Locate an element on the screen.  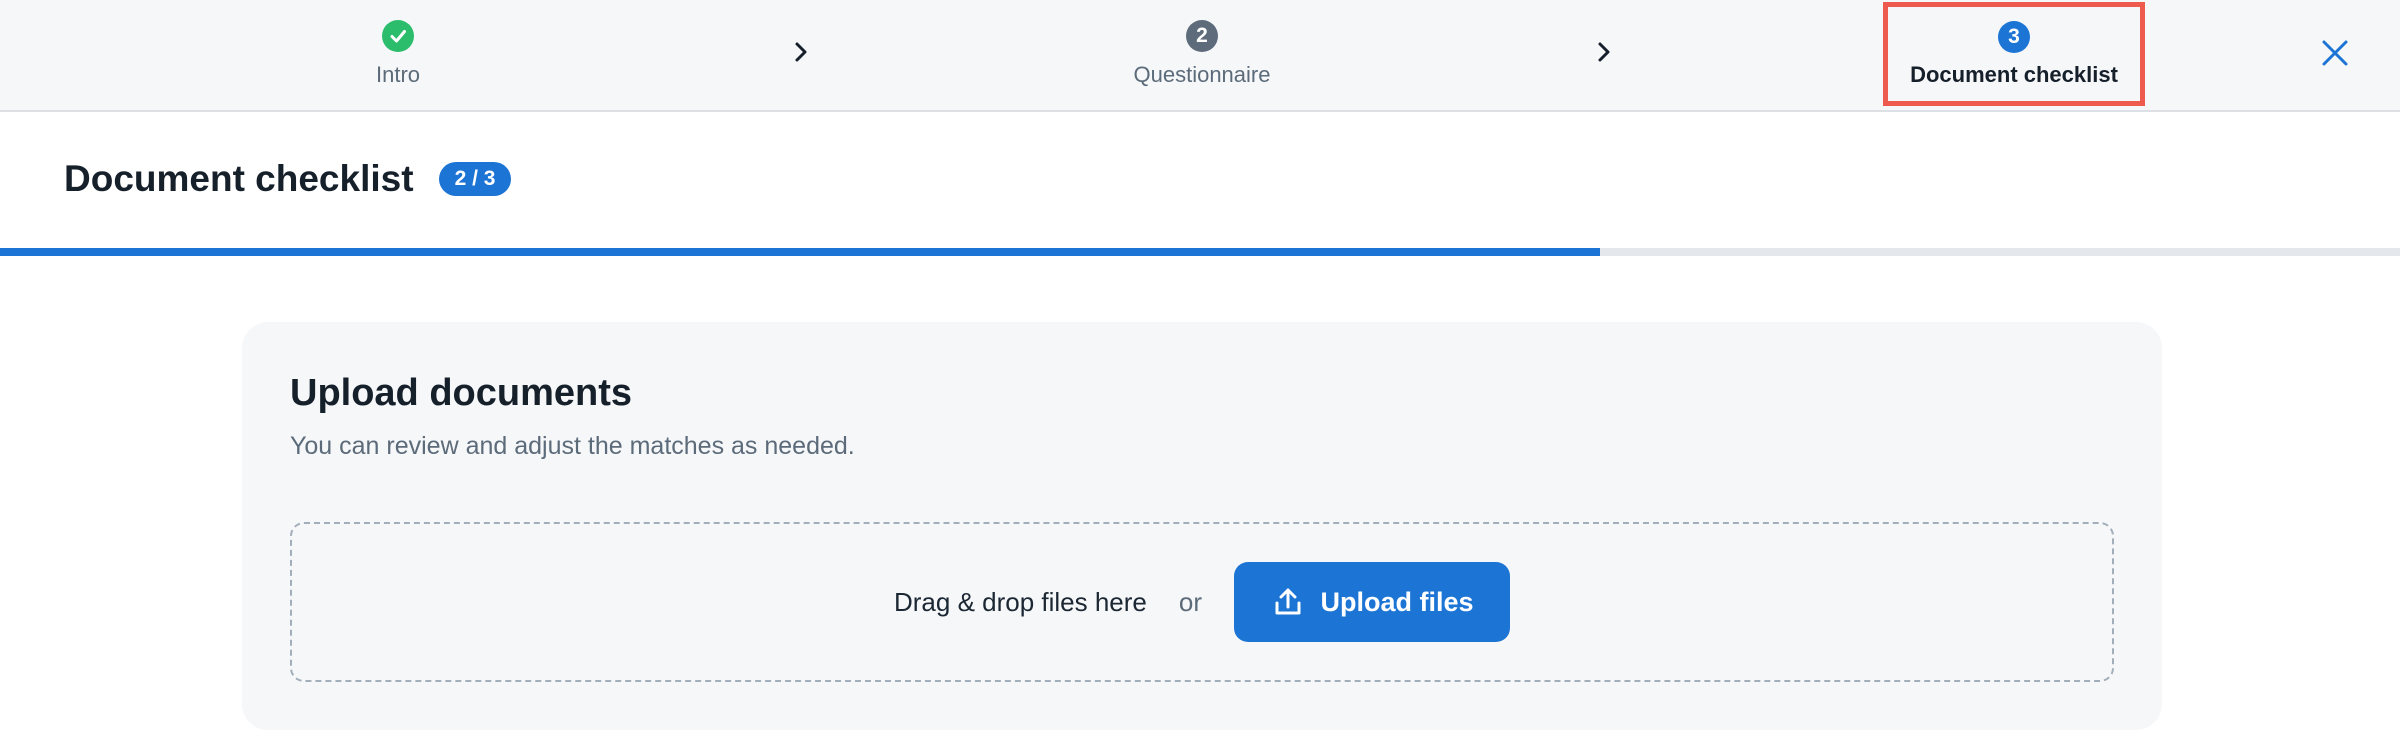
progress-bar is located at coordinates (1200, 252).